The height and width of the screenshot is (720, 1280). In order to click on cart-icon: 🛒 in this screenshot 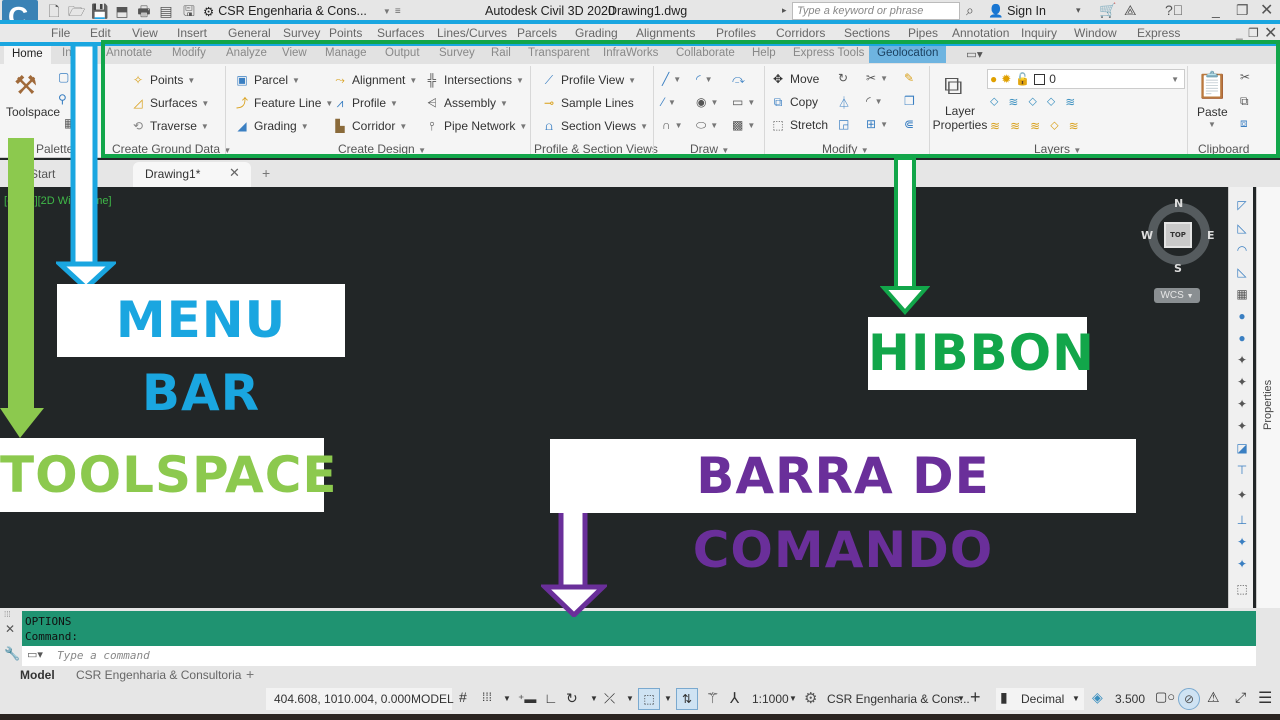, I will do `click(1107, 10)`.